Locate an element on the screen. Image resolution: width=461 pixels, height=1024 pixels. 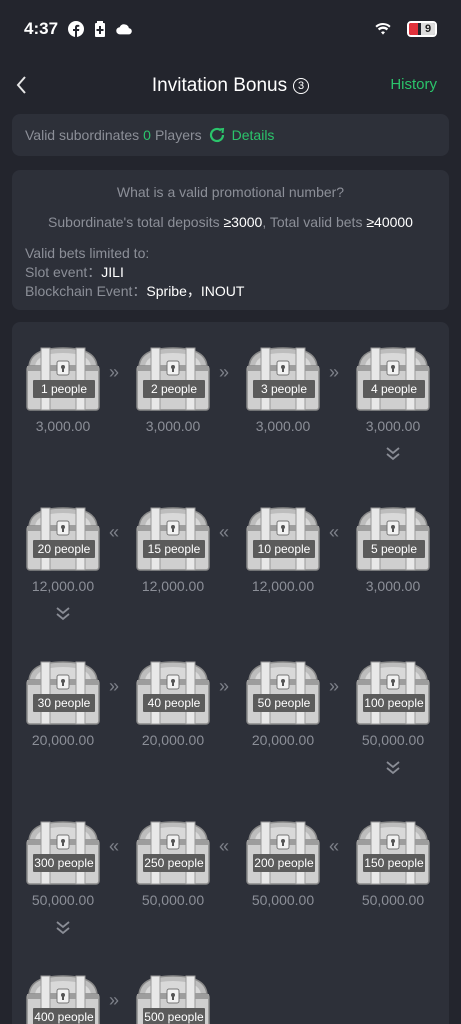
title-badge: 3 is located at coordinates (301, 86).